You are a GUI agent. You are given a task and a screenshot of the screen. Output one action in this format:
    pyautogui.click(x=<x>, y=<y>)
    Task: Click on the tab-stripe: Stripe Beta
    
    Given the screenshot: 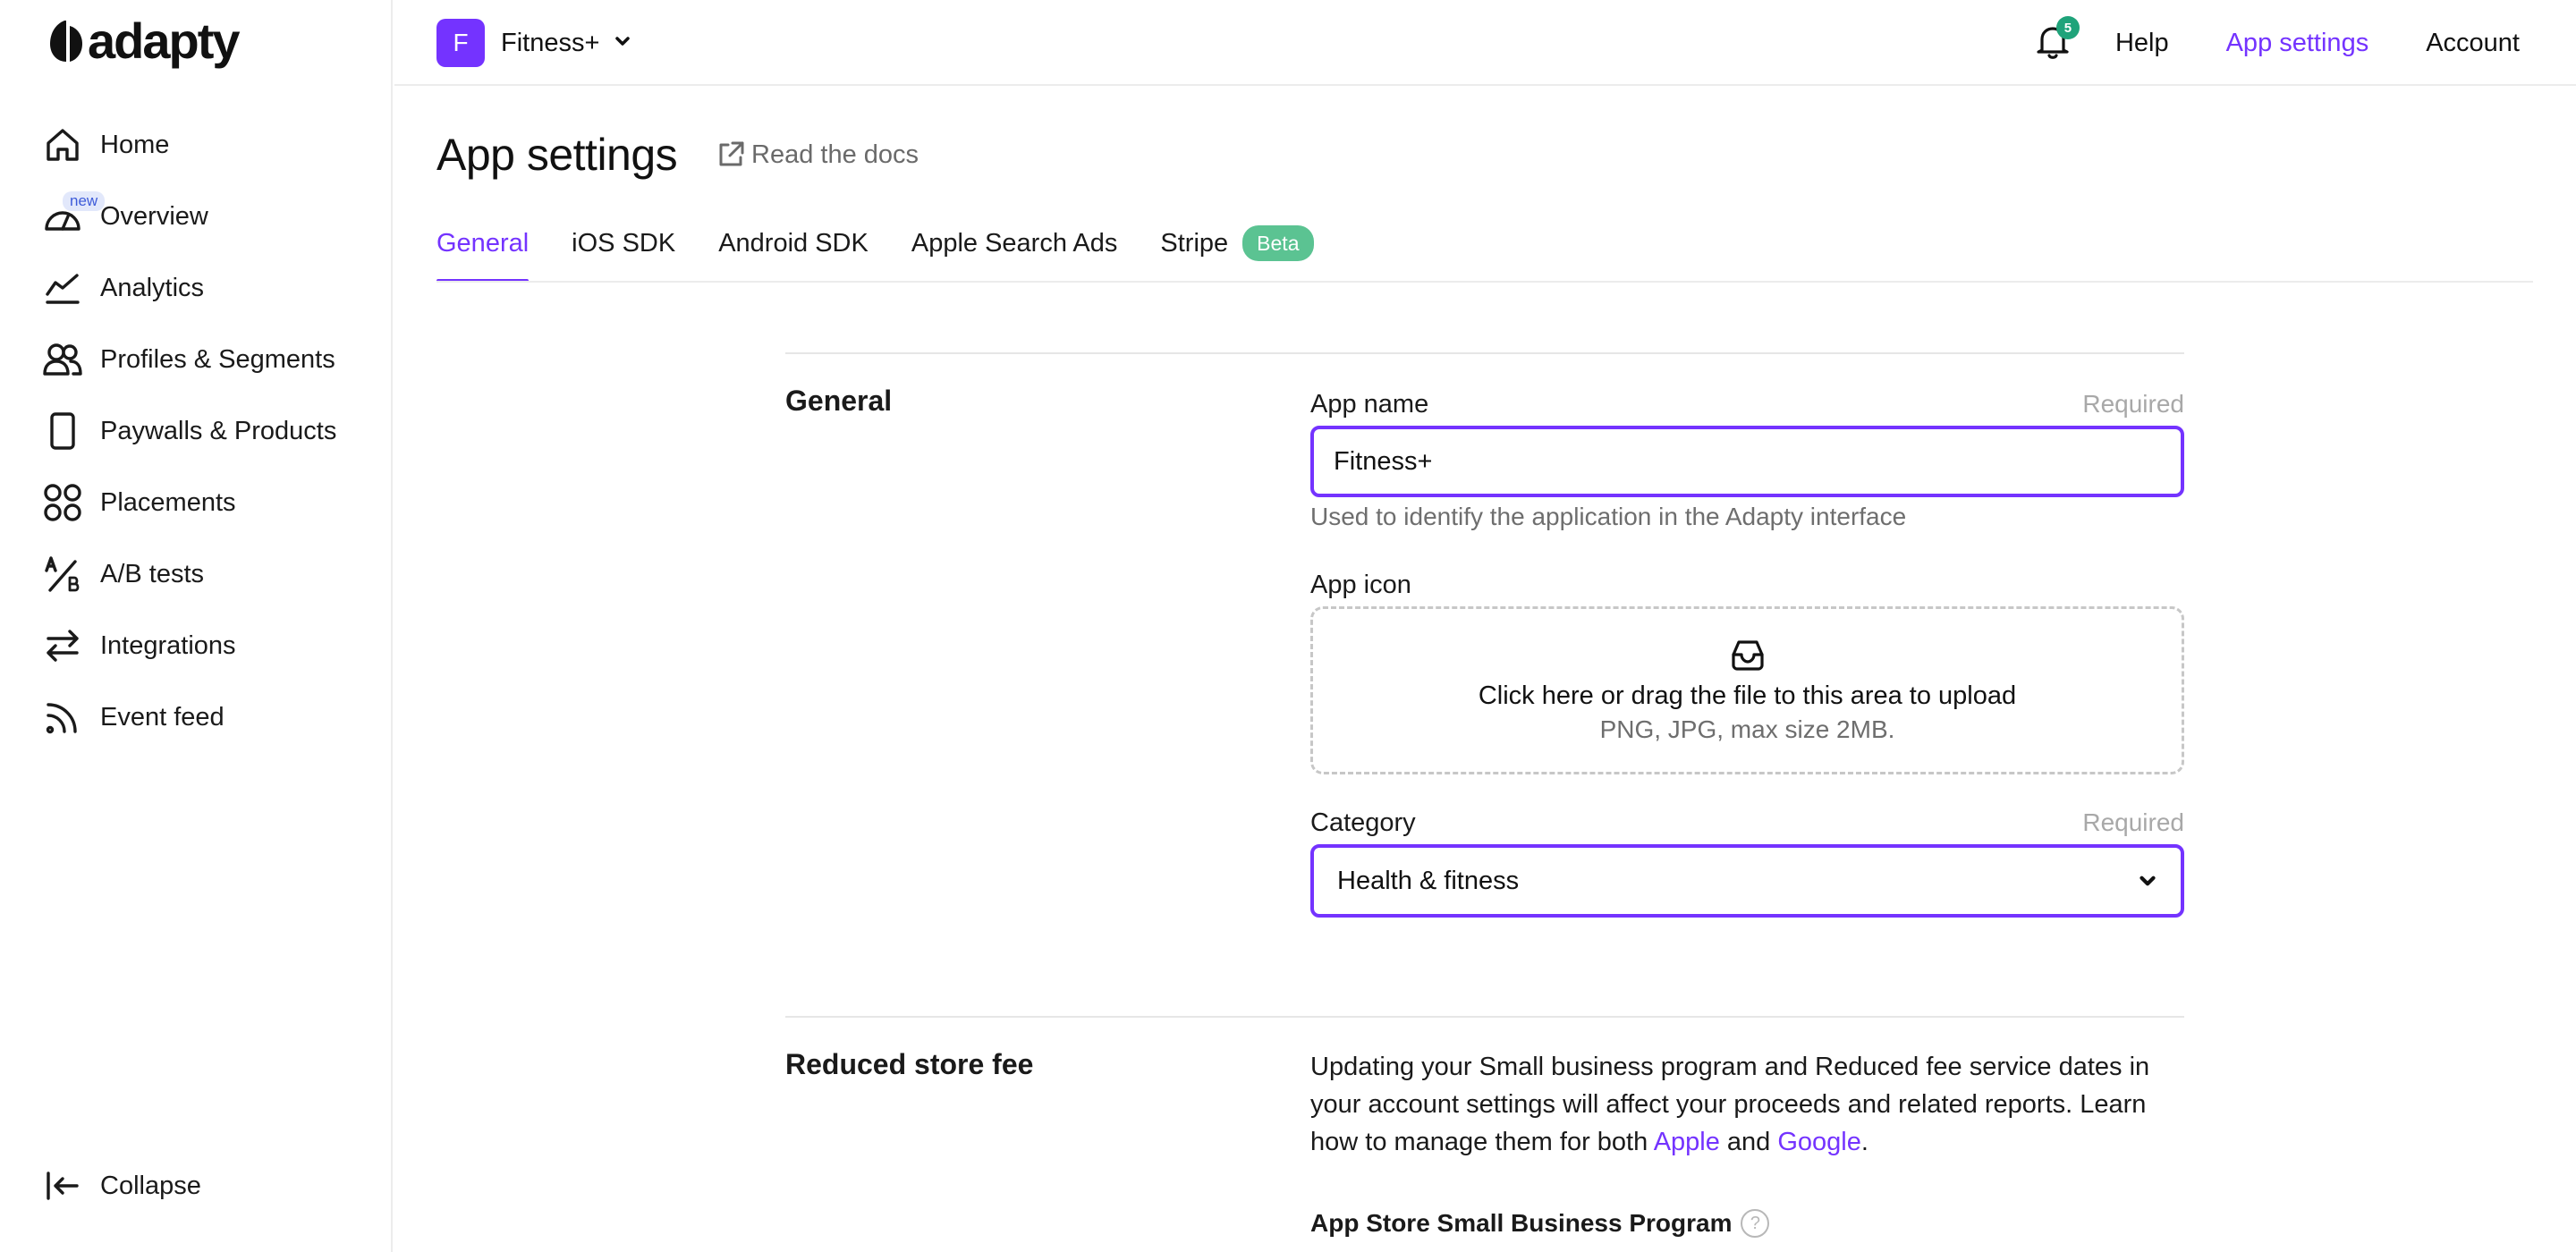 What is the action you would take?
    pyautogui.click(x=1237, y=254)
    